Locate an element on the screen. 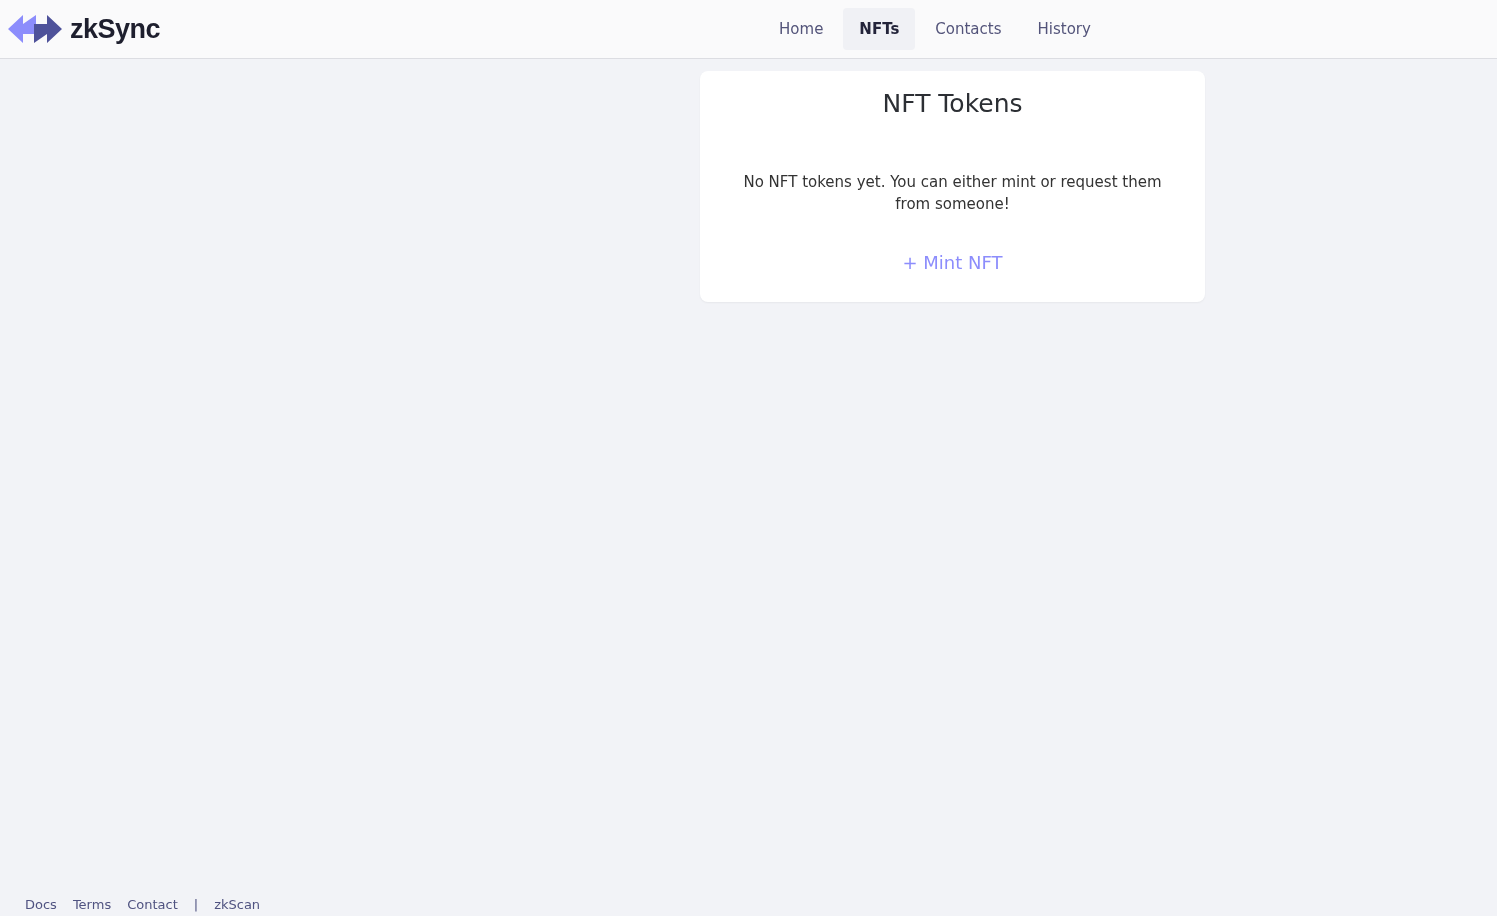 Image resolution: width=1497 pixels, height=916 pixels. logo-icon is located at coordinates (35, 29).